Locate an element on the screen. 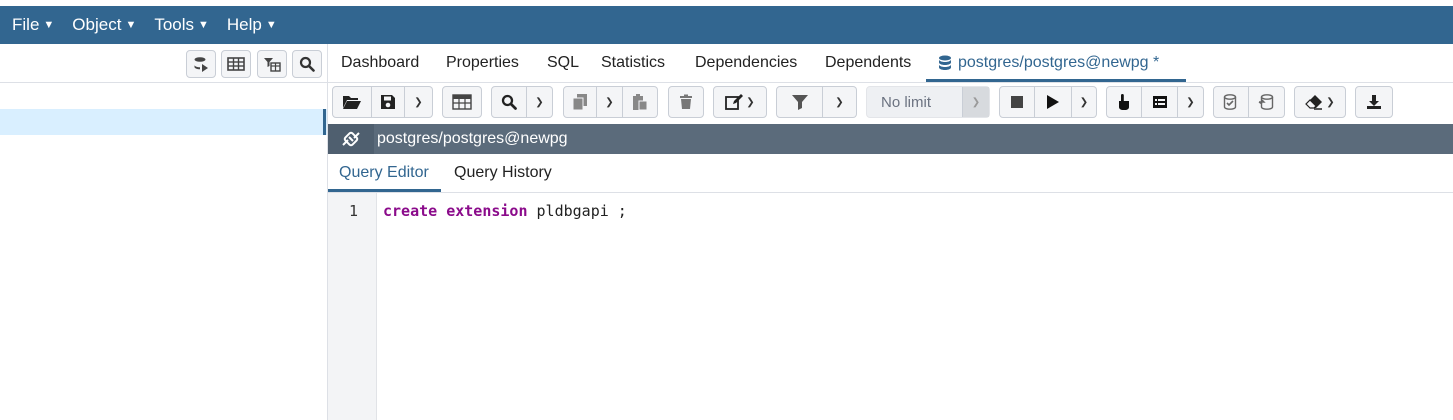 The height and width of the screenshot is (420, 1453). row-limit-value: No limit is located at coordinates (906, 102).